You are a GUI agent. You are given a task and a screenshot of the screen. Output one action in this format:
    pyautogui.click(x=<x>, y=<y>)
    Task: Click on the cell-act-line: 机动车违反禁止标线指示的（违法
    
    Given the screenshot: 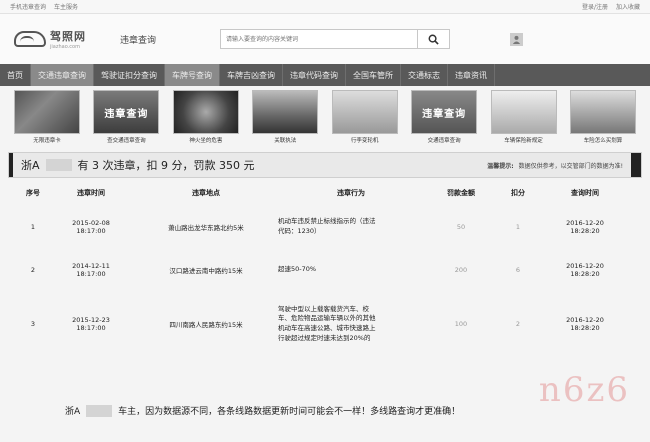 What is the action you would take?
    pyautogui.click(x=327, y=221)
    